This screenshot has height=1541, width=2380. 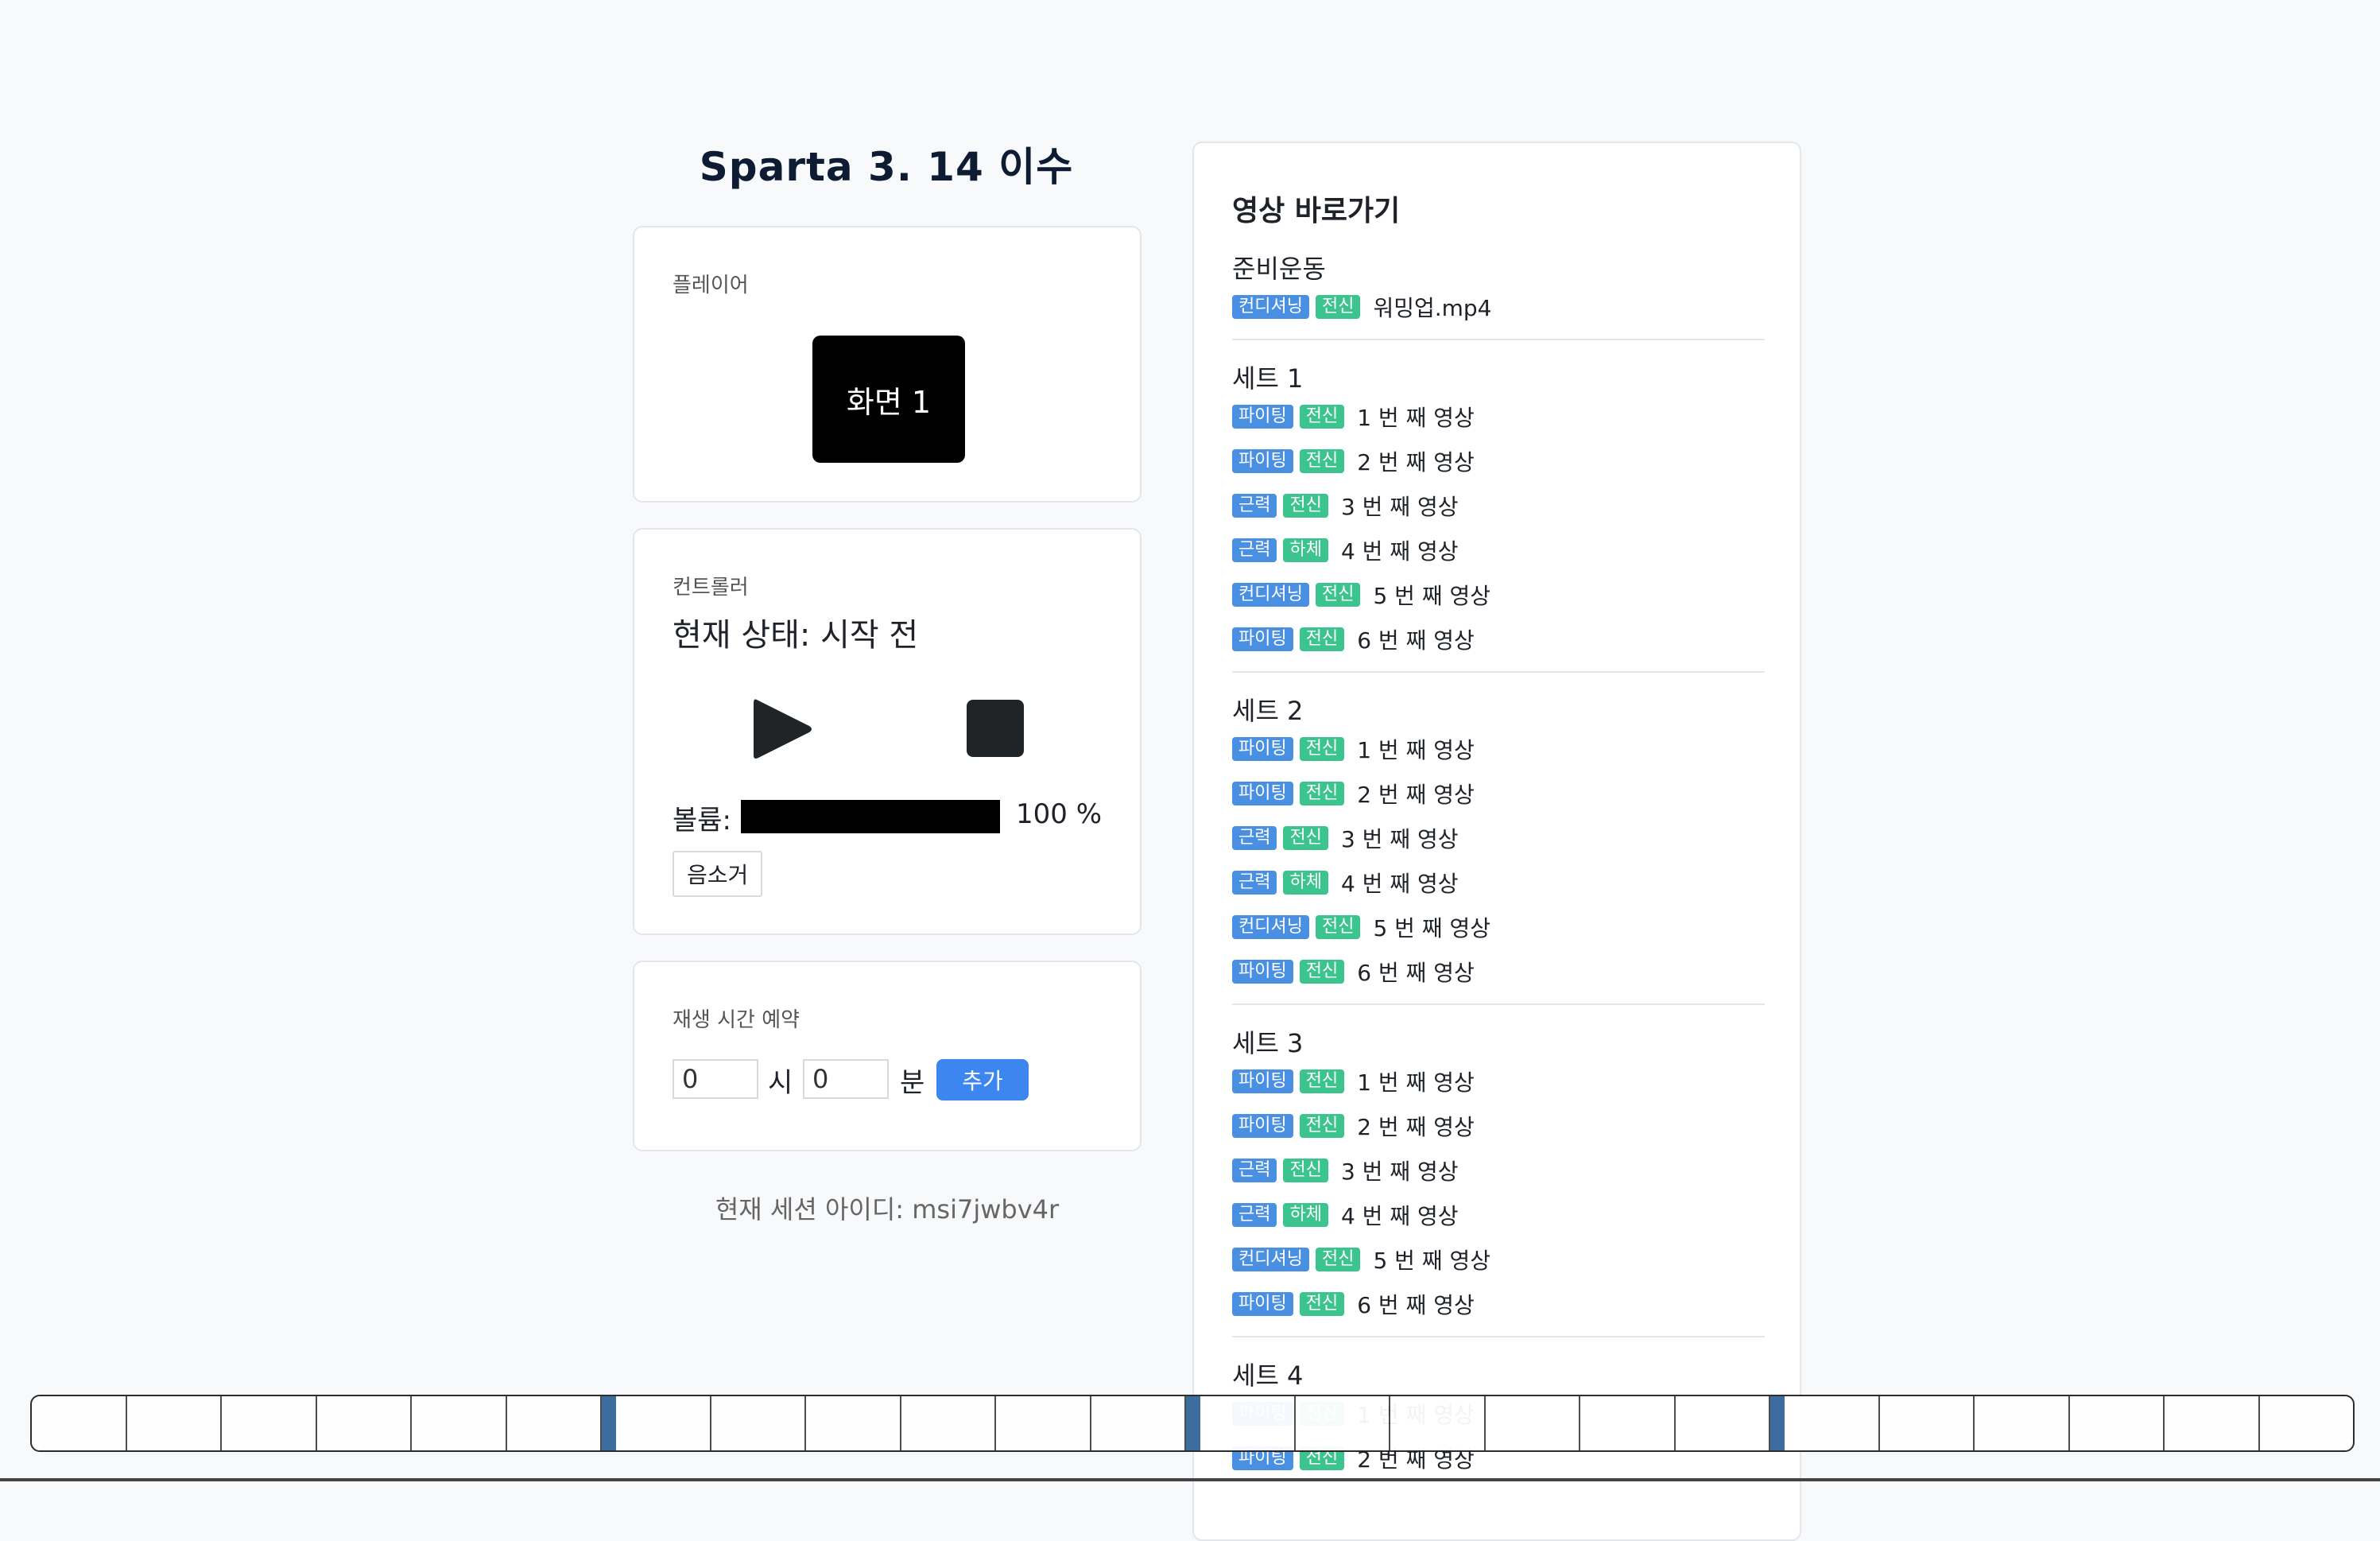 I want to click on player-screen: 화면 1, so click(x=888, y=400).